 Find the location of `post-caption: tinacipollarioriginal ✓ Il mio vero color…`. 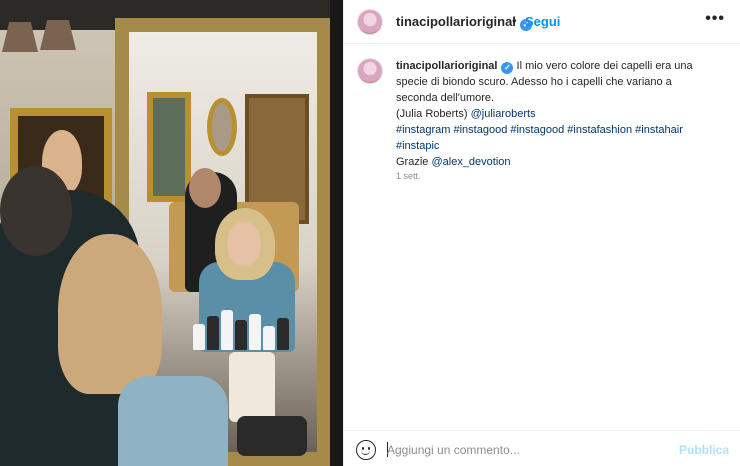

post-caption: tinacipollarioriginal ✓ Il mio vero color… is located at coordinates (561, 114).